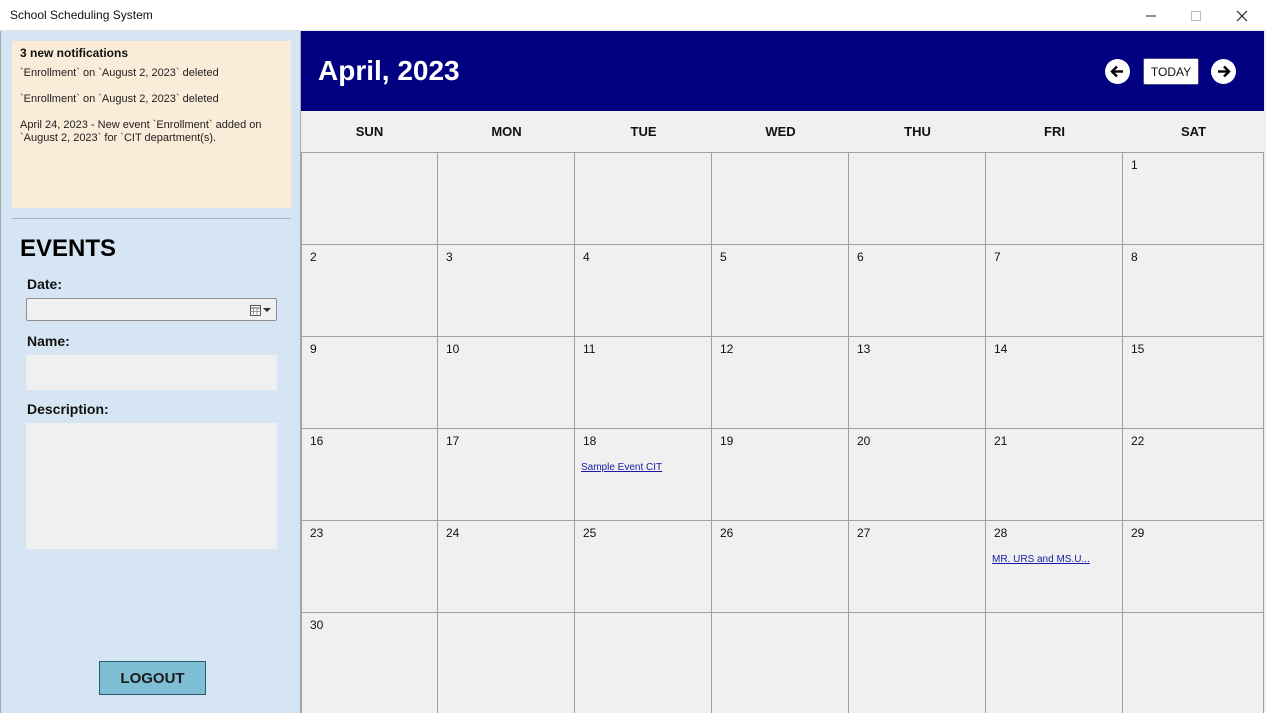 The image size is (1266, 713). What do you see at coordinates (68, 409) in the screenshot?
I see `description-label: Description:` at bounding box center [68, 409].